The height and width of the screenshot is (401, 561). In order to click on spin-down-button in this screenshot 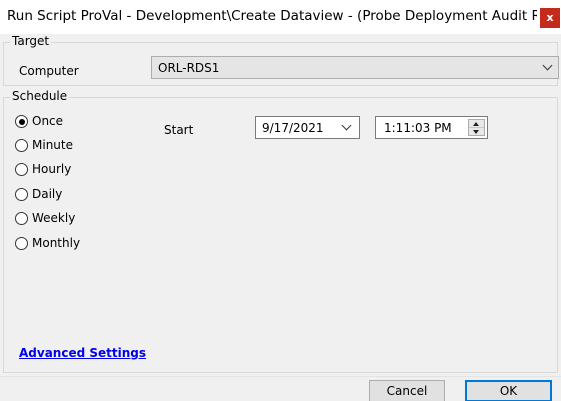, I will do `click(476, 132)`.